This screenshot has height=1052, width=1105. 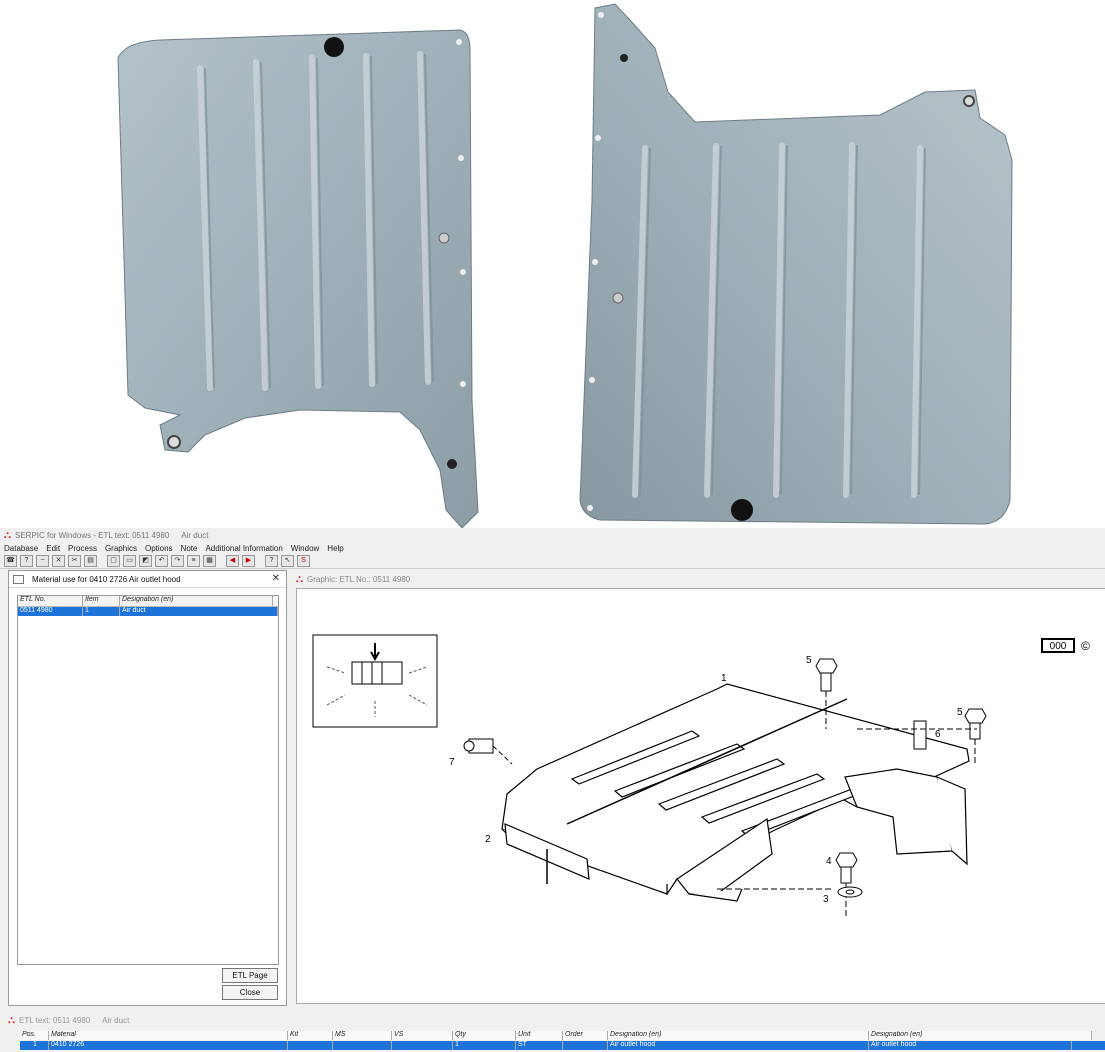 I want to click on col-order: Order, so click(x=585, y=1035).